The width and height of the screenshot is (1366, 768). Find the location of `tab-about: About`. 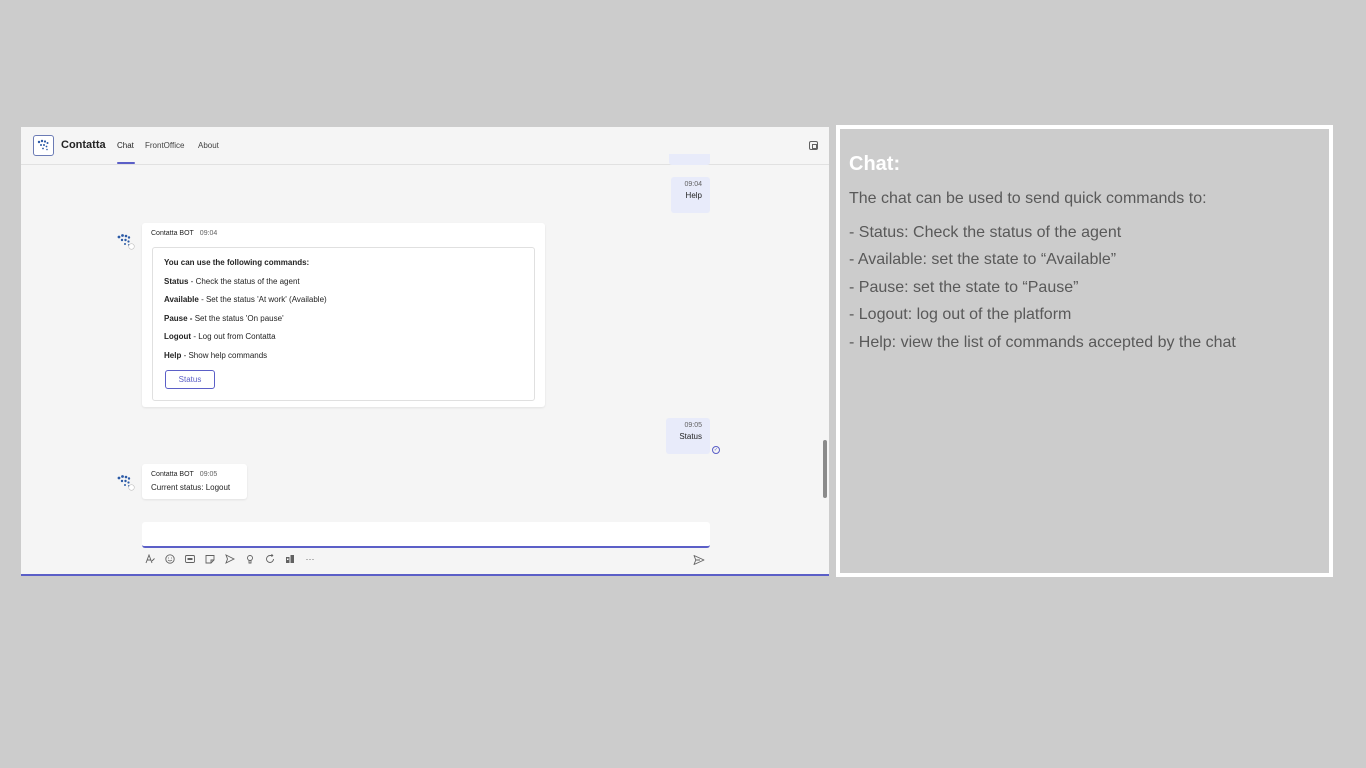

tab-about: About is located at coordinates (208, 145).